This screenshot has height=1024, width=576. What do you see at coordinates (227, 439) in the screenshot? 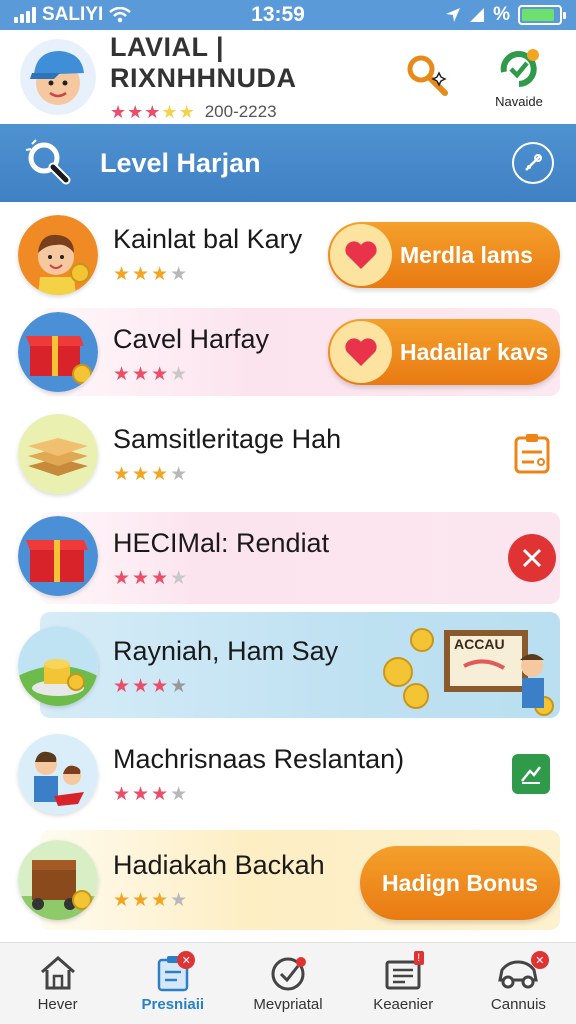
I see `item-title: Samsitleritage Hah` at bounding box center [227, 439].